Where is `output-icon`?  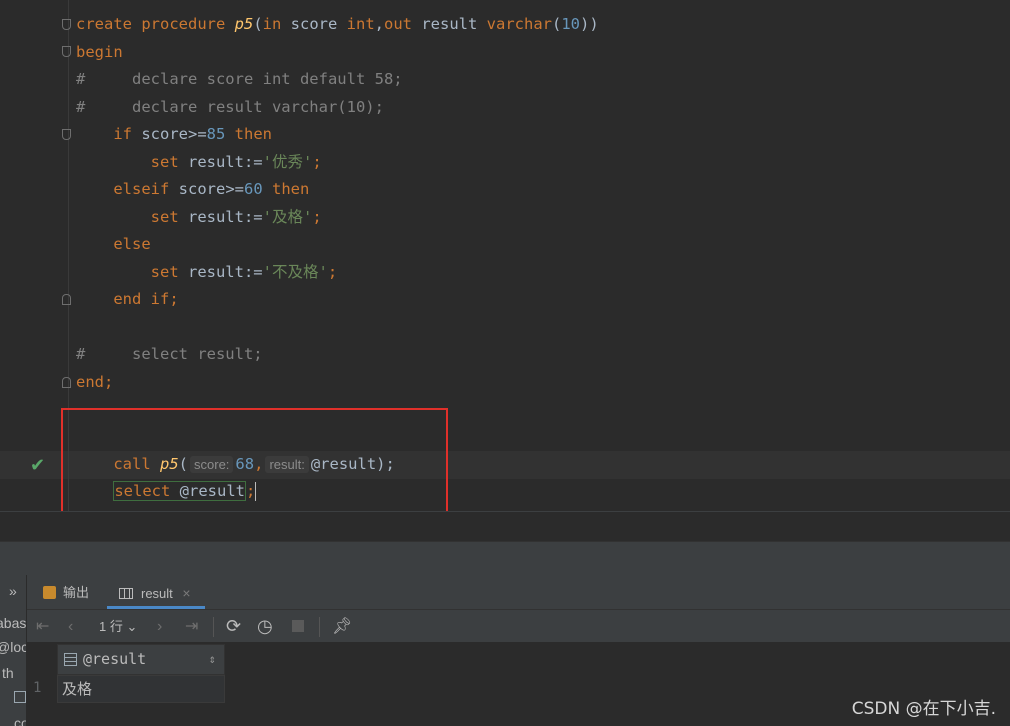 output-icon is located at coordinates (49, 592).